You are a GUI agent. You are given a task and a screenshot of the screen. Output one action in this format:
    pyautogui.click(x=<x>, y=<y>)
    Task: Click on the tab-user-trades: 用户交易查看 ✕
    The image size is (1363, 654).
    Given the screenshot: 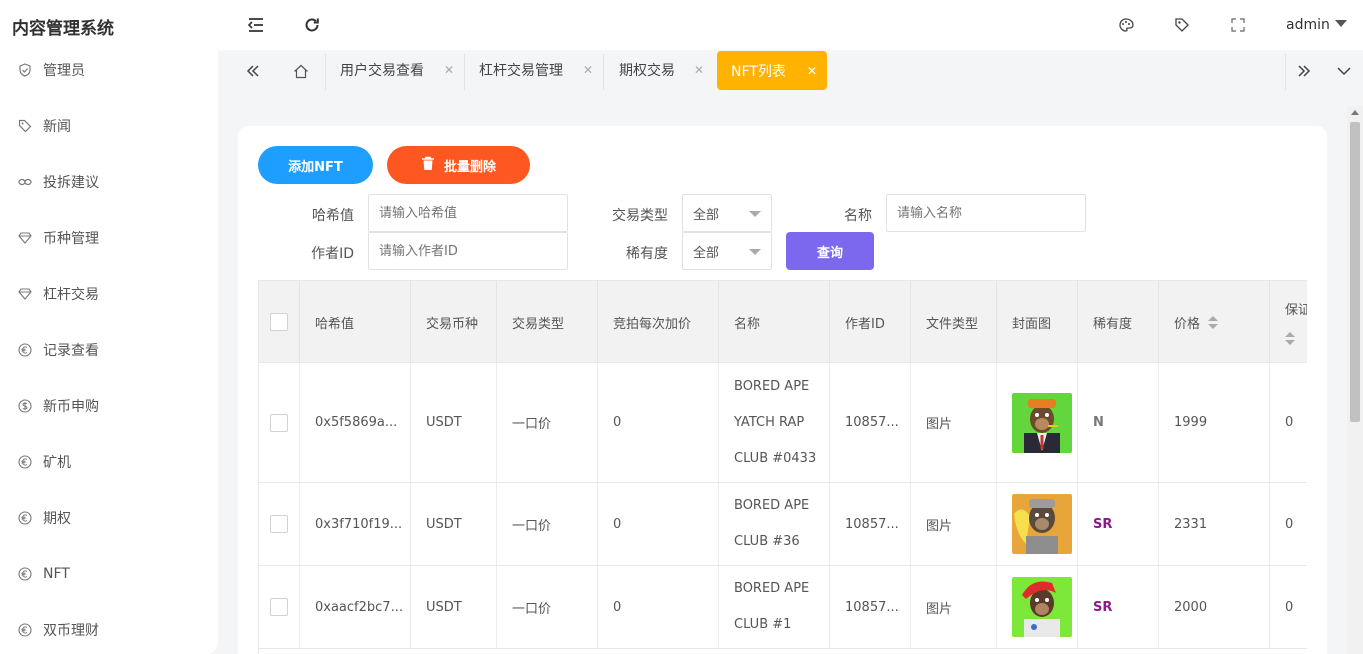 What is the action you would take?
    pyautogui.click(x=395, y=70)
    